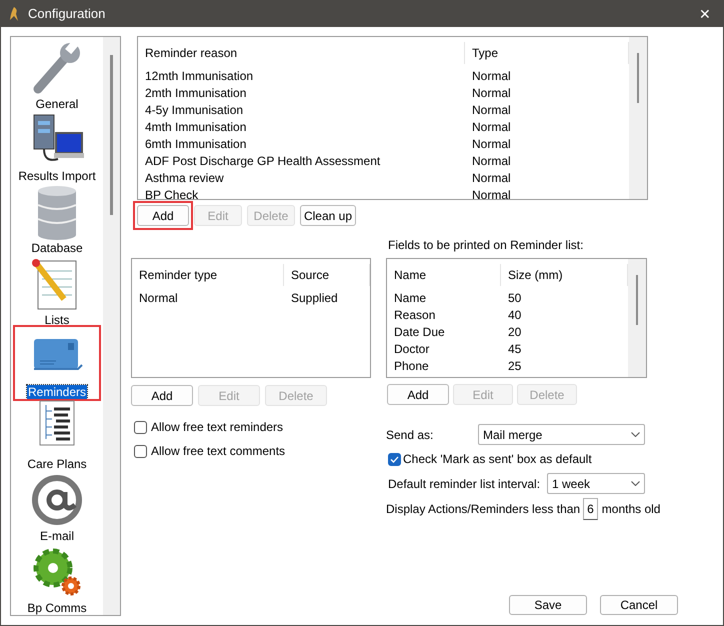 The height and width of the screenshot is (626, 724). Describe the element at coordinates (208, 275) in the screenshot. I see `column-header: Reminder type` at that location.